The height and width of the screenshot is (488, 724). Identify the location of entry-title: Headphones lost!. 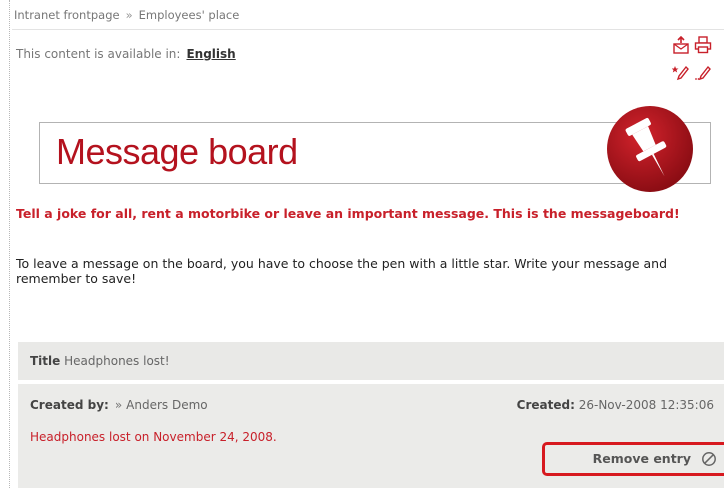
(117, 361).